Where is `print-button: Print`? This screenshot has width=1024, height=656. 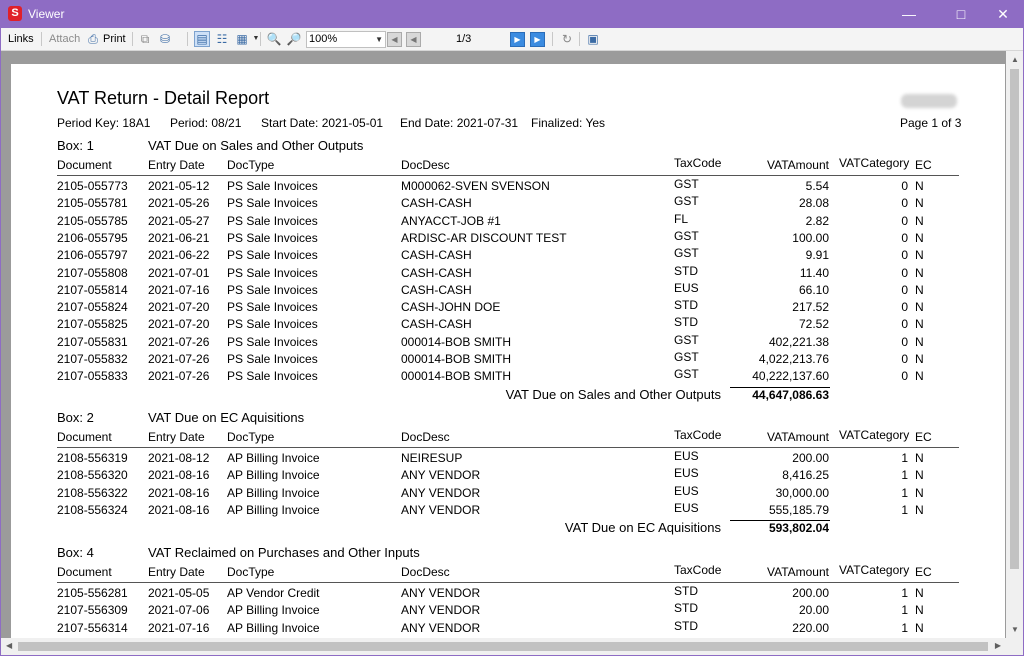
print-button: Print is located at coordinates (114, 39).